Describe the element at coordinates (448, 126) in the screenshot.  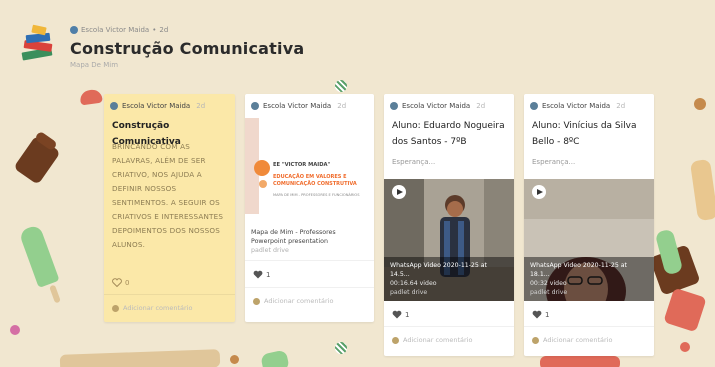
I see `post-title-line: Aluno: Eduardo Nogueira` at that location.